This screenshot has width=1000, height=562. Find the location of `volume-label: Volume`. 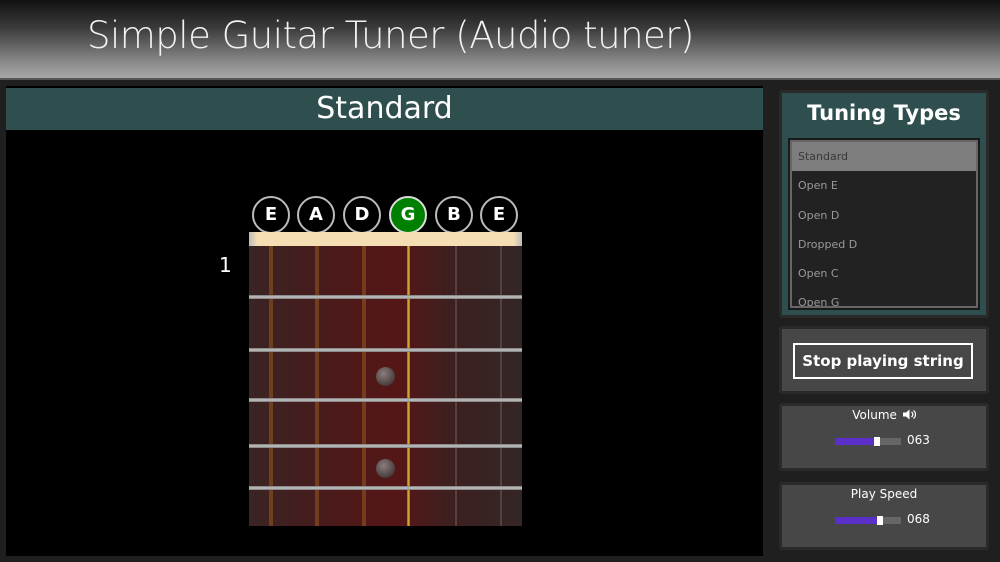

volume-label: Volume is located at coordinates (874, 415).